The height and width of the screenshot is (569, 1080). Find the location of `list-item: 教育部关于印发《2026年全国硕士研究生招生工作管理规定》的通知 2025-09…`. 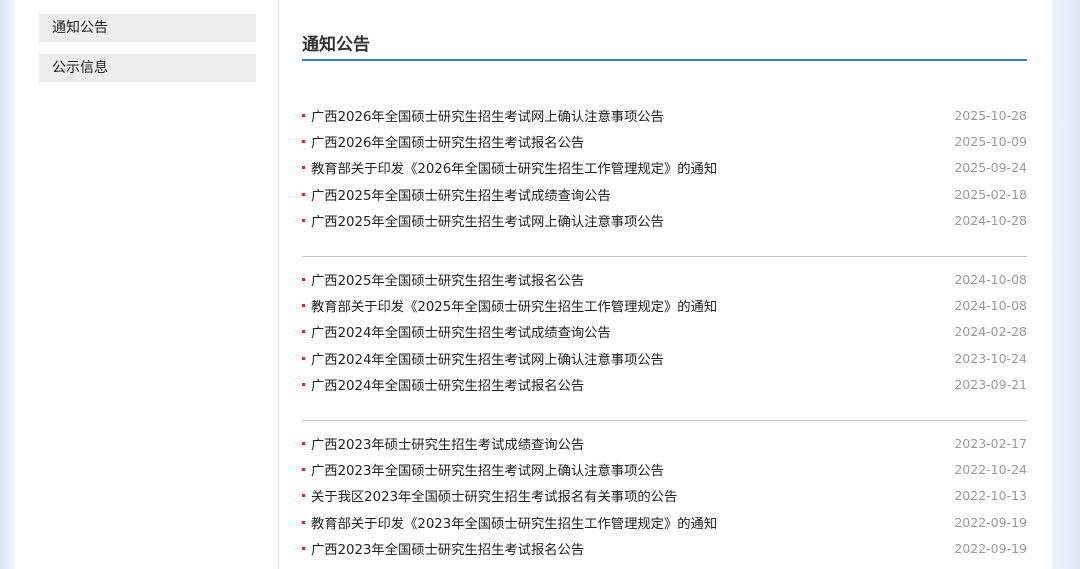

list-item: 教育部关于印发《2026年全国硕士研究生招生工作管理规定》的通知 2025-09… is located at coordinates (664, 168).